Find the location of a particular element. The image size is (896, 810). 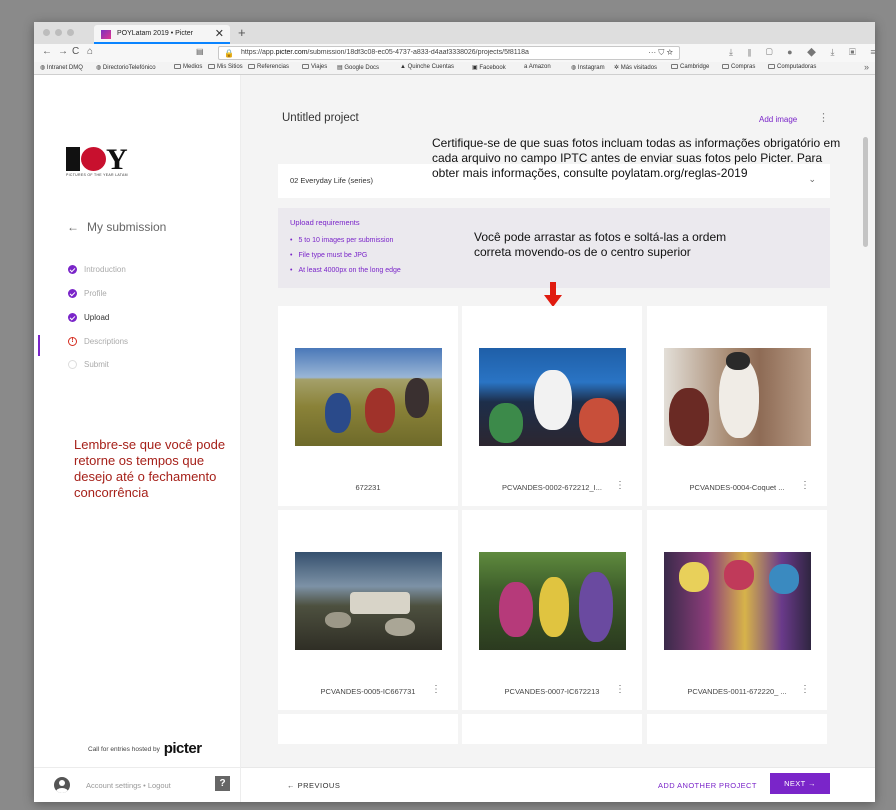

page-scrollbar is located at coordinates (865, 192).